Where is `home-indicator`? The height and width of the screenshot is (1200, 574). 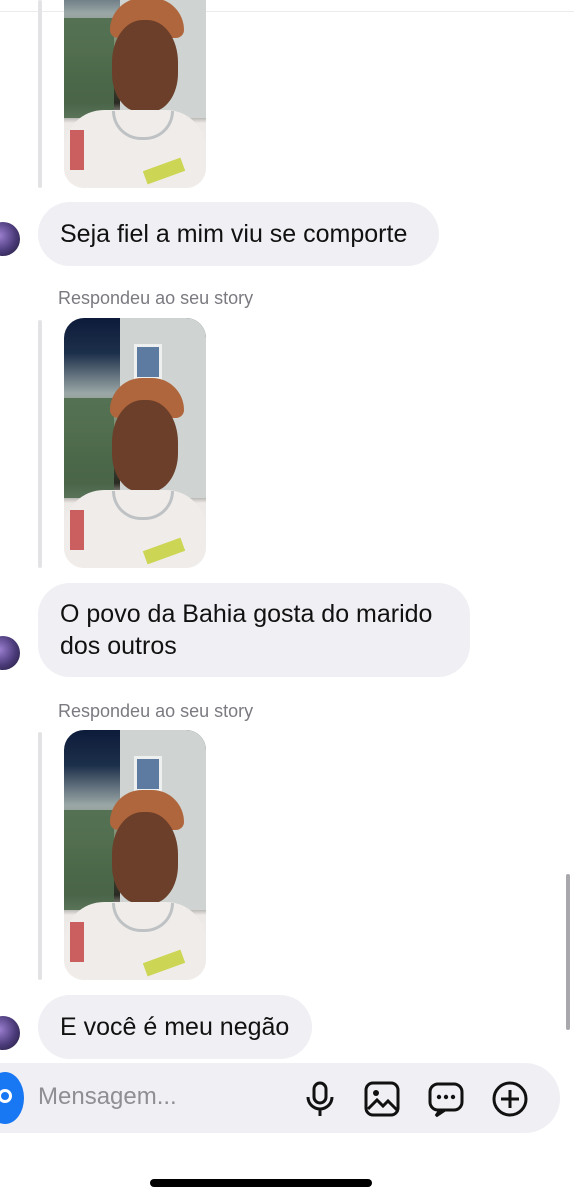
home-indicator is located at coordinates (261, 1183).